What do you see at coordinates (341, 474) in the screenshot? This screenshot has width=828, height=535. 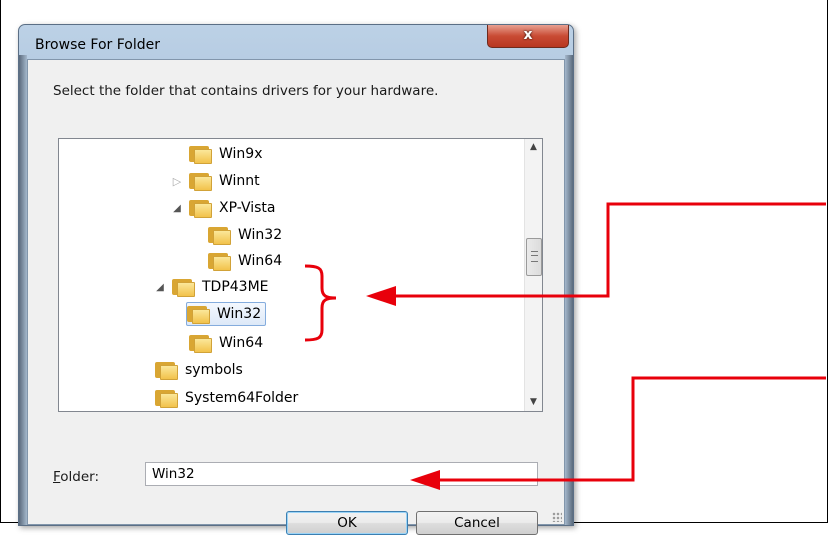 I see `folder-input` at bounding box center [341, 474].